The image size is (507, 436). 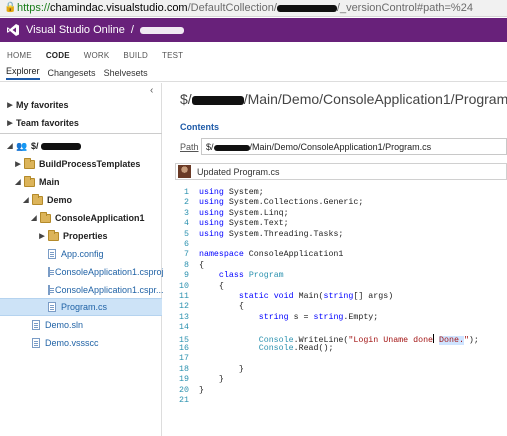 I want to click on code-line: 17, so click(x=184, y=359).